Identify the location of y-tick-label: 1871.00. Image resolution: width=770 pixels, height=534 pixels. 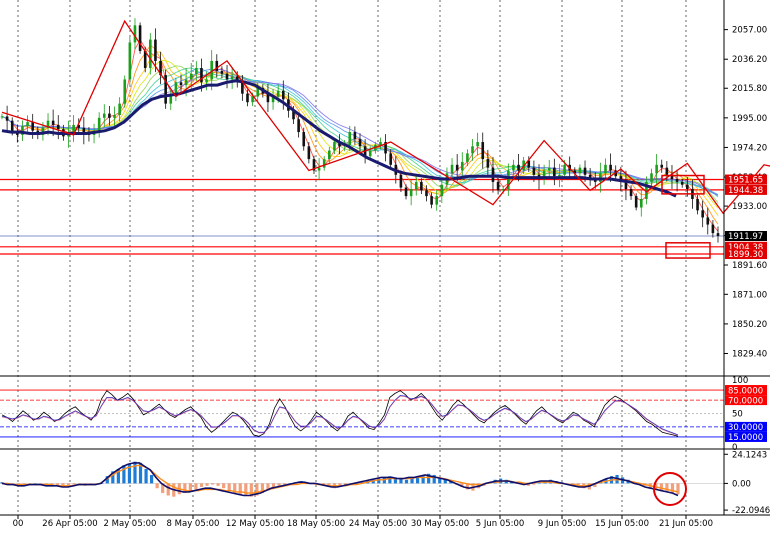
(749, 295).